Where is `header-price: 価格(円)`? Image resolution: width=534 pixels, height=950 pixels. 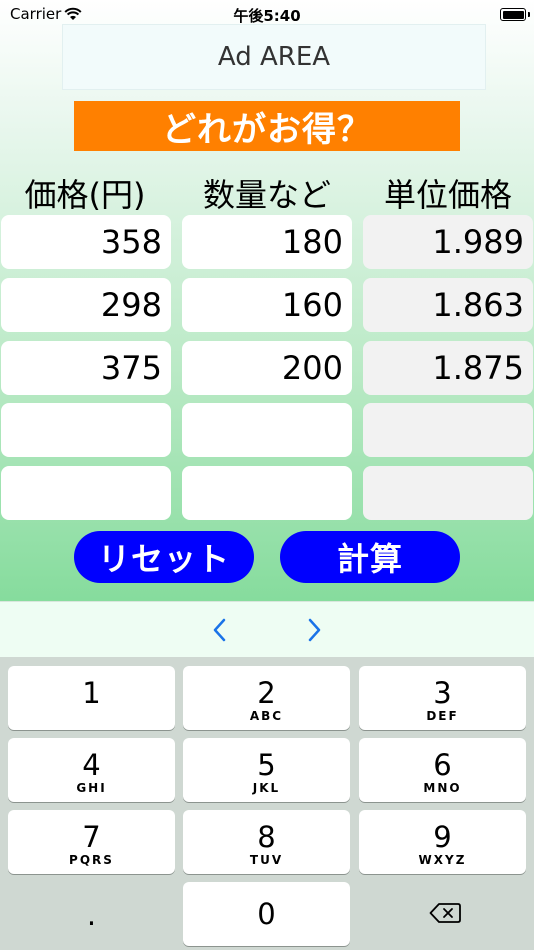 header-price: 価格(円) is located at coordinates (85, 195).